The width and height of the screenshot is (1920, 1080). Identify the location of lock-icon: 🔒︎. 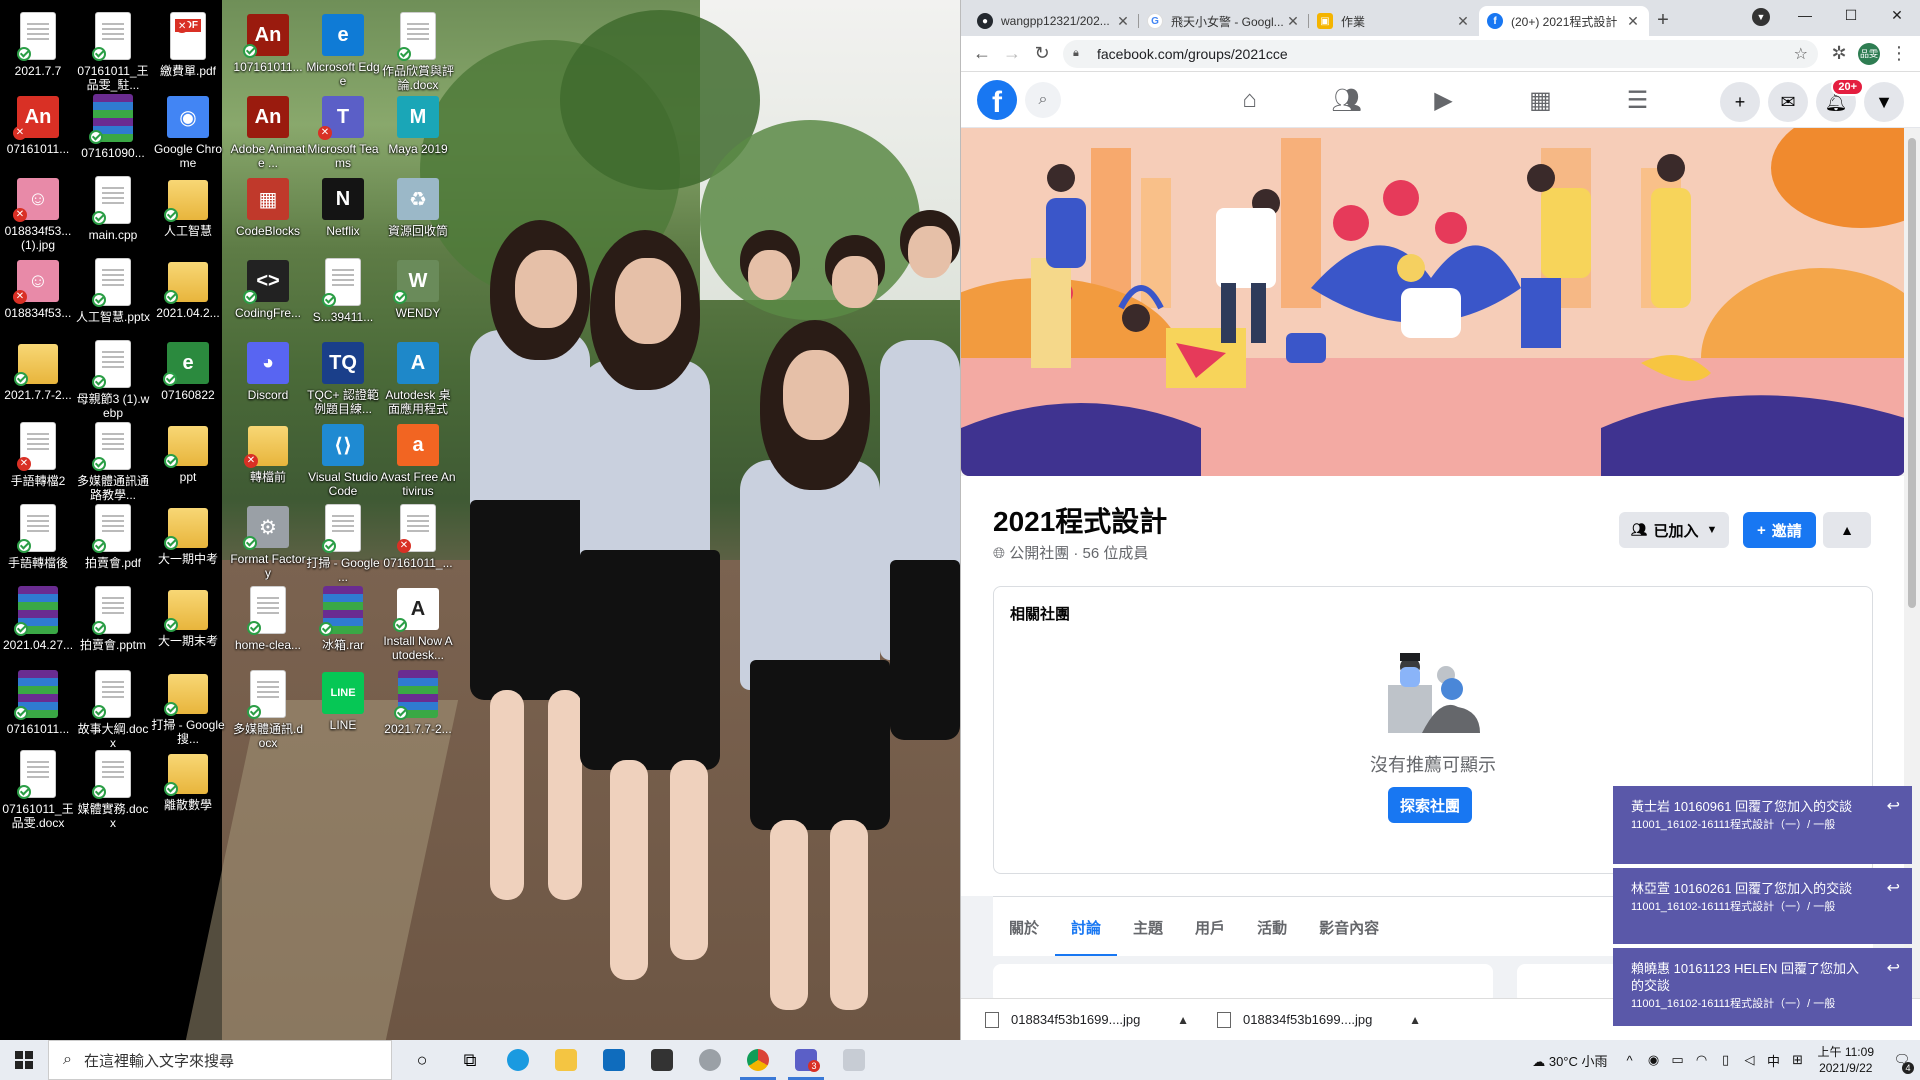
(1080, 53).